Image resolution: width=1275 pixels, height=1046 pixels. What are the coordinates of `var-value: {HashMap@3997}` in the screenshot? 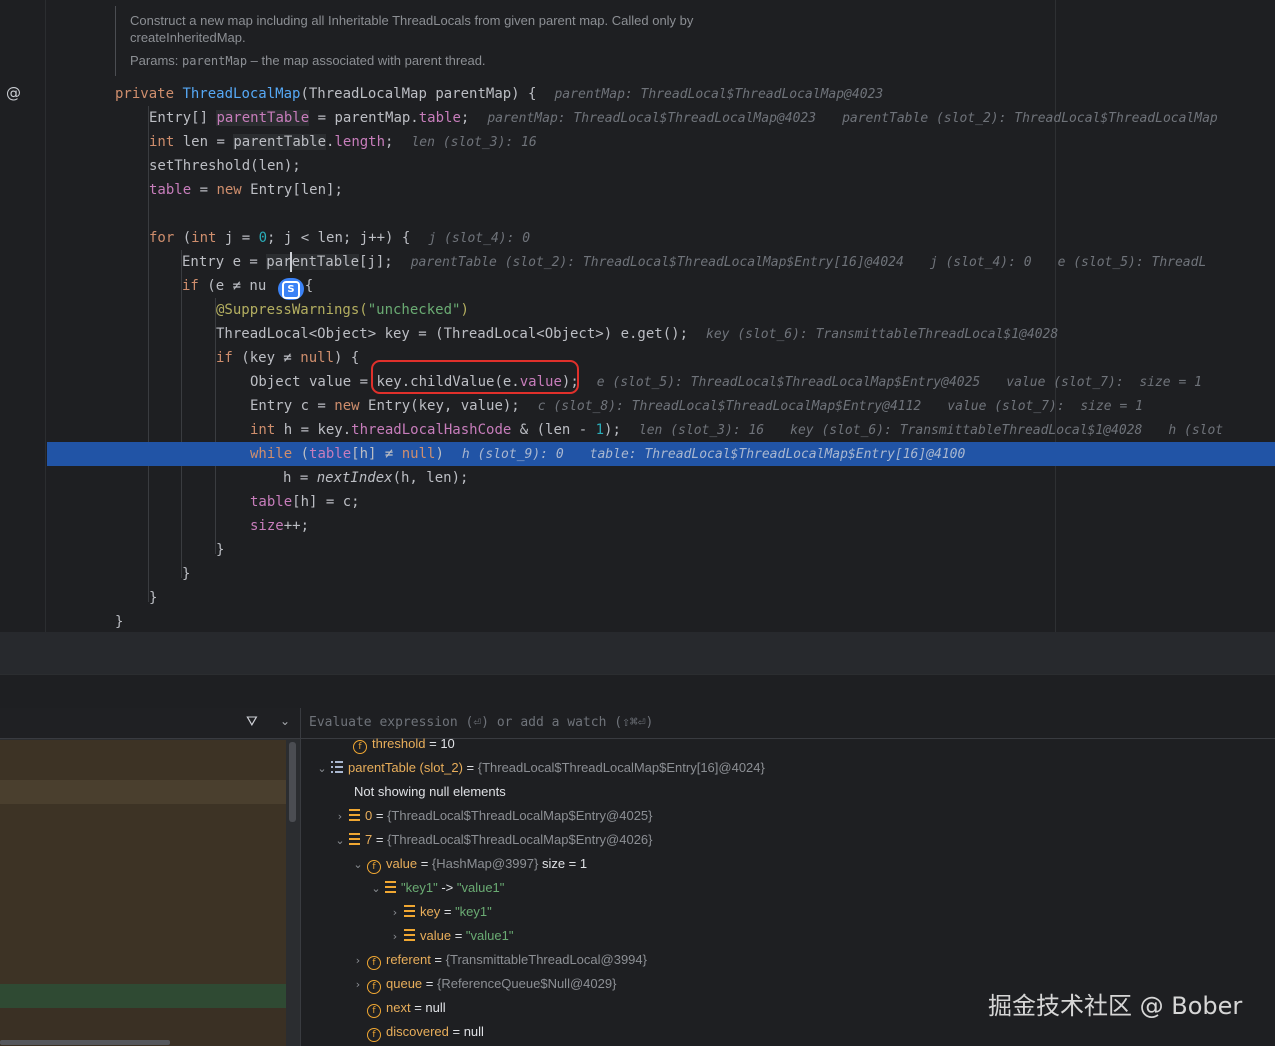 It's located at (485, 863).